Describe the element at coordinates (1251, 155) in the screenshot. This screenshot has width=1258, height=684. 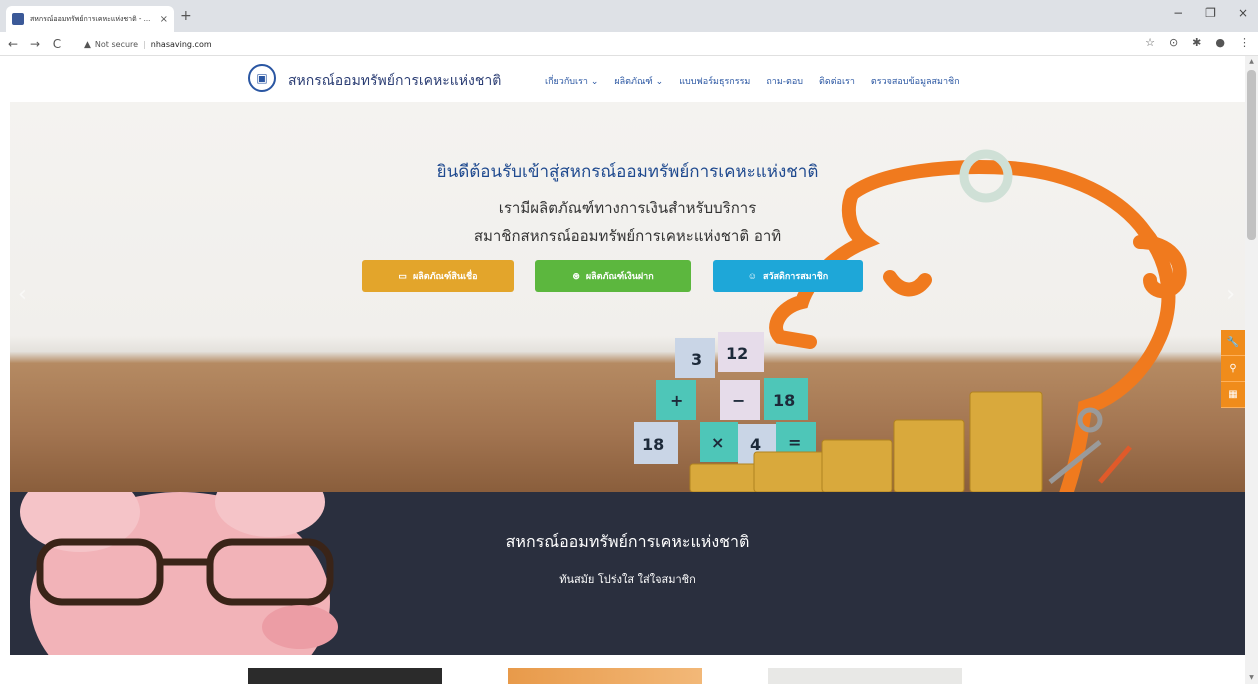
I see `scrollbar-thumb` at that location.